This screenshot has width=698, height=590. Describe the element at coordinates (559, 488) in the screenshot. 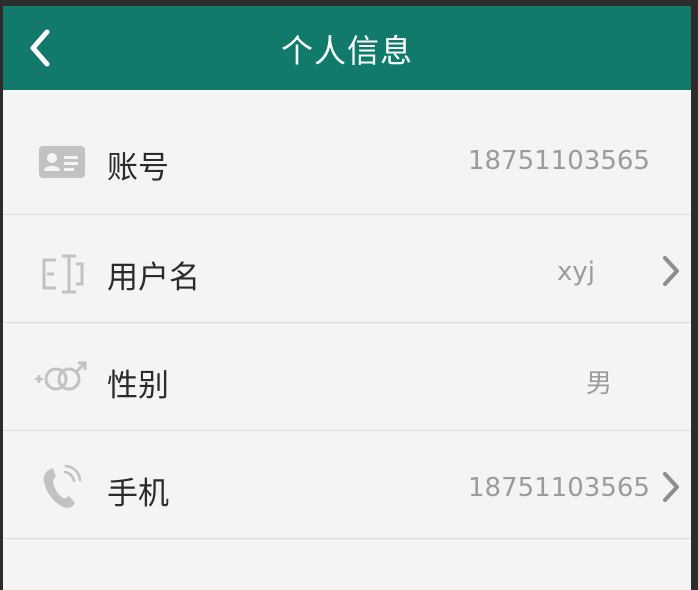

I see `phone-value: 18751103565` at that location.